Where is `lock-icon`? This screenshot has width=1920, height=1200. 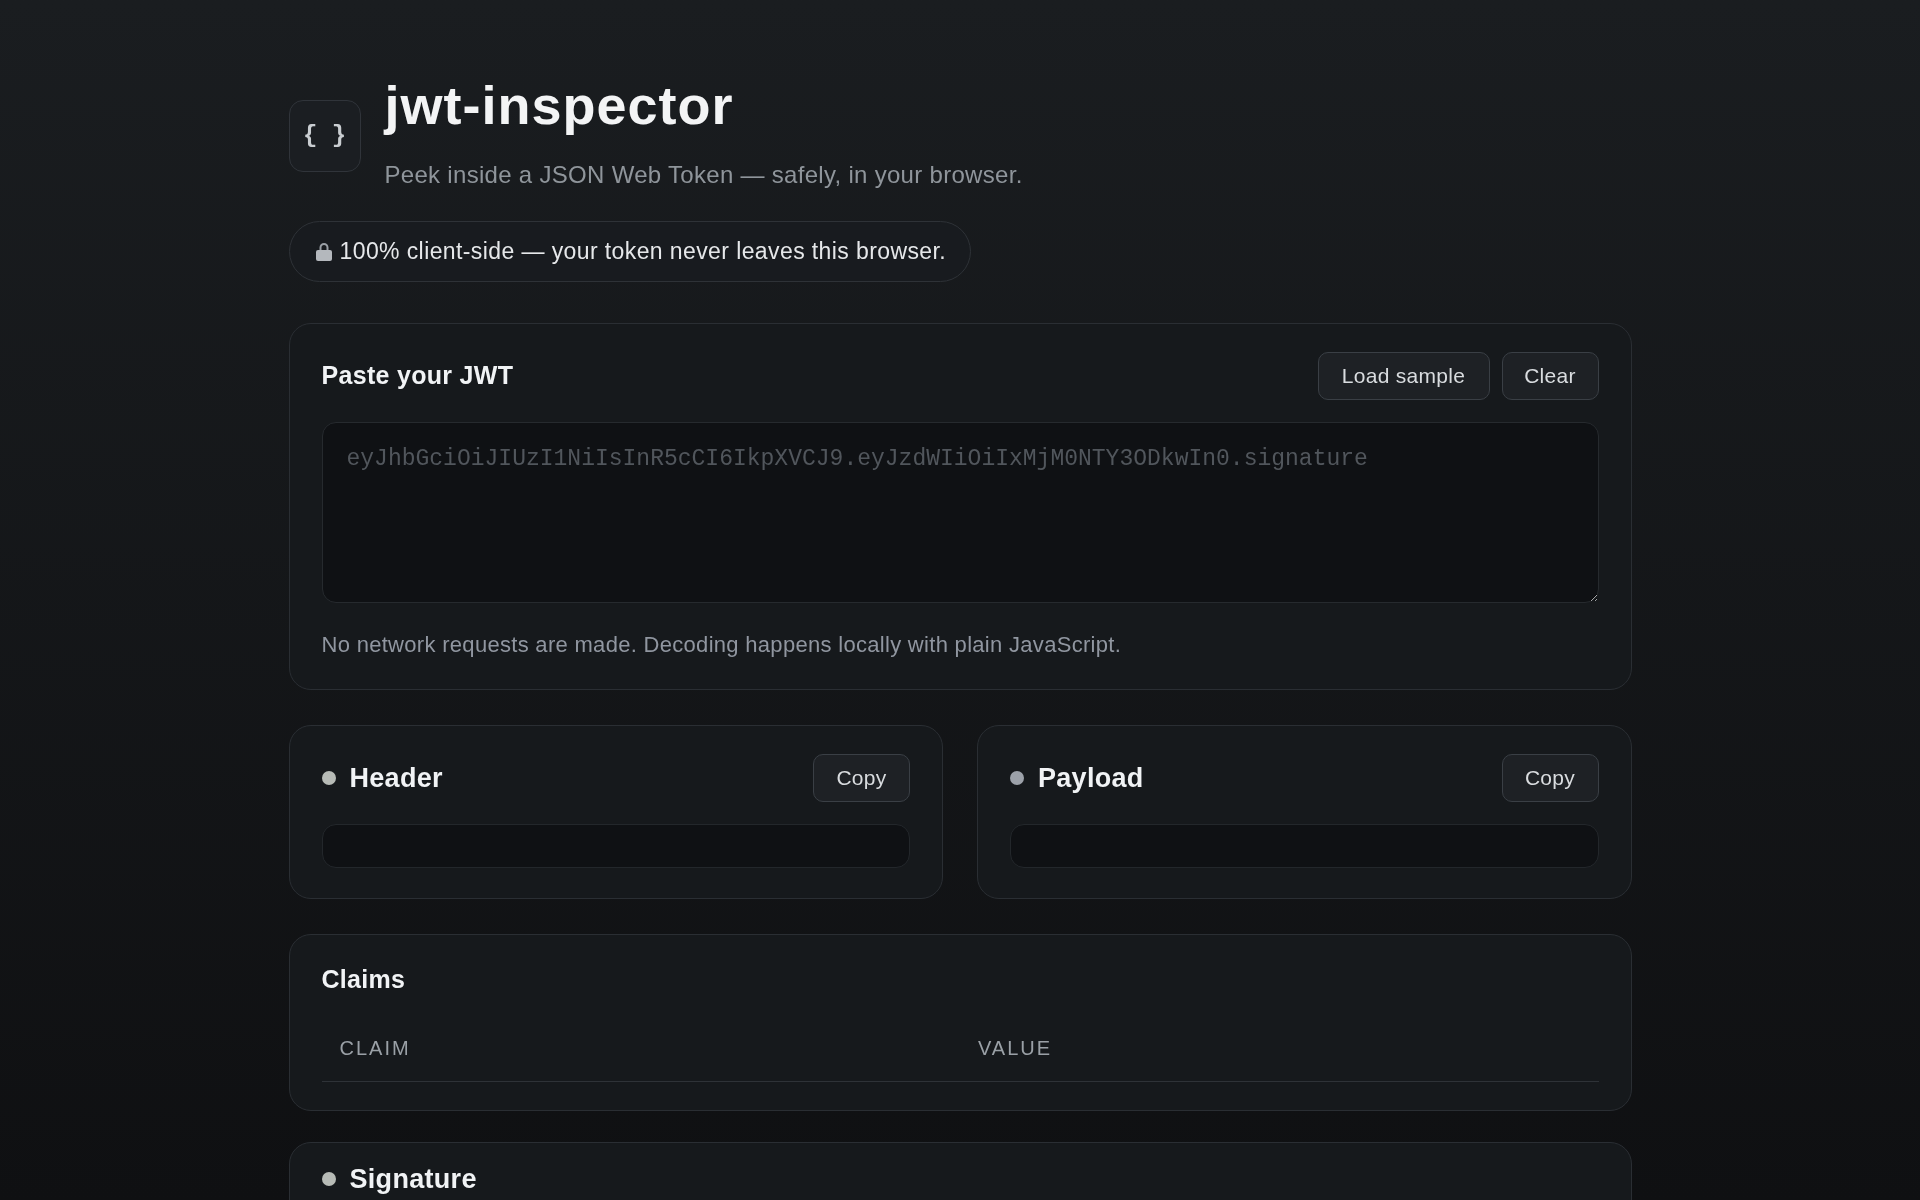 lock-icon is located at coordinates (323, 251).